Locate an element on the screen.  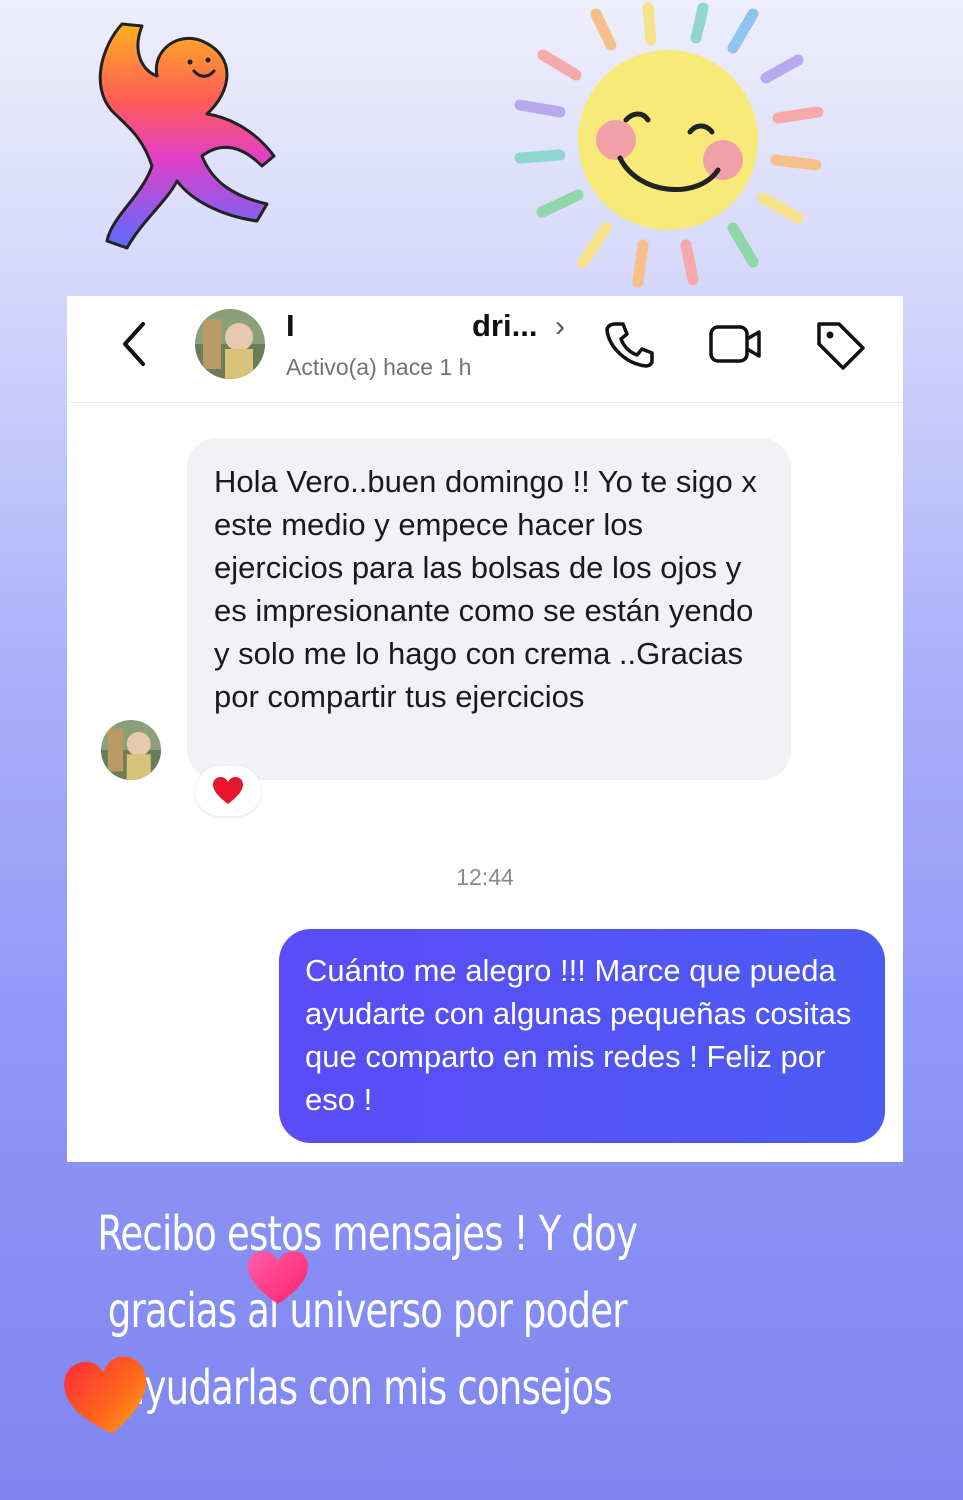
active-status: Activo(a) hace 1 h is located at coordinates (379, 367).